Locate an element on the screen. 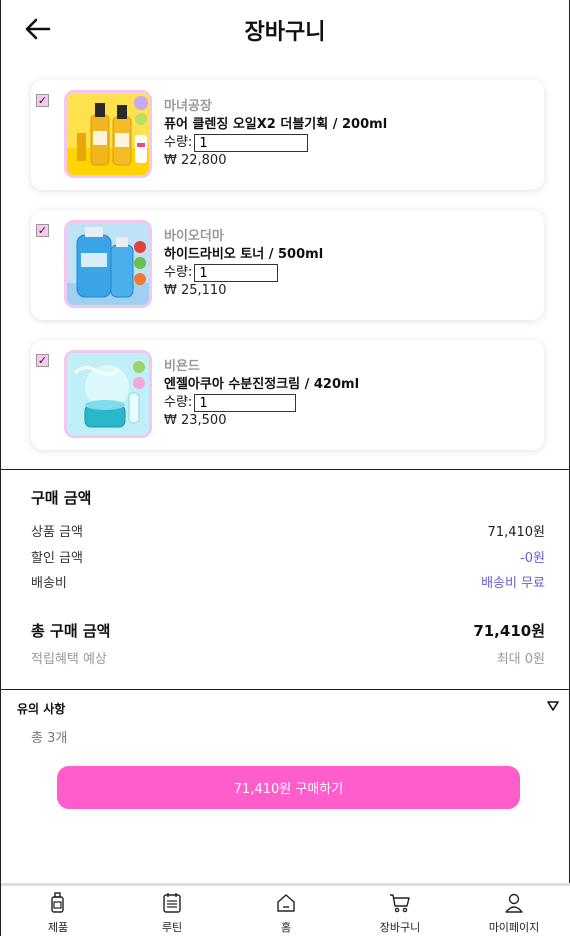 The height and width of the screenshot is (936, 570). total-row: 총 구매 금액 71,410원 is located at coordinates (288, 630).